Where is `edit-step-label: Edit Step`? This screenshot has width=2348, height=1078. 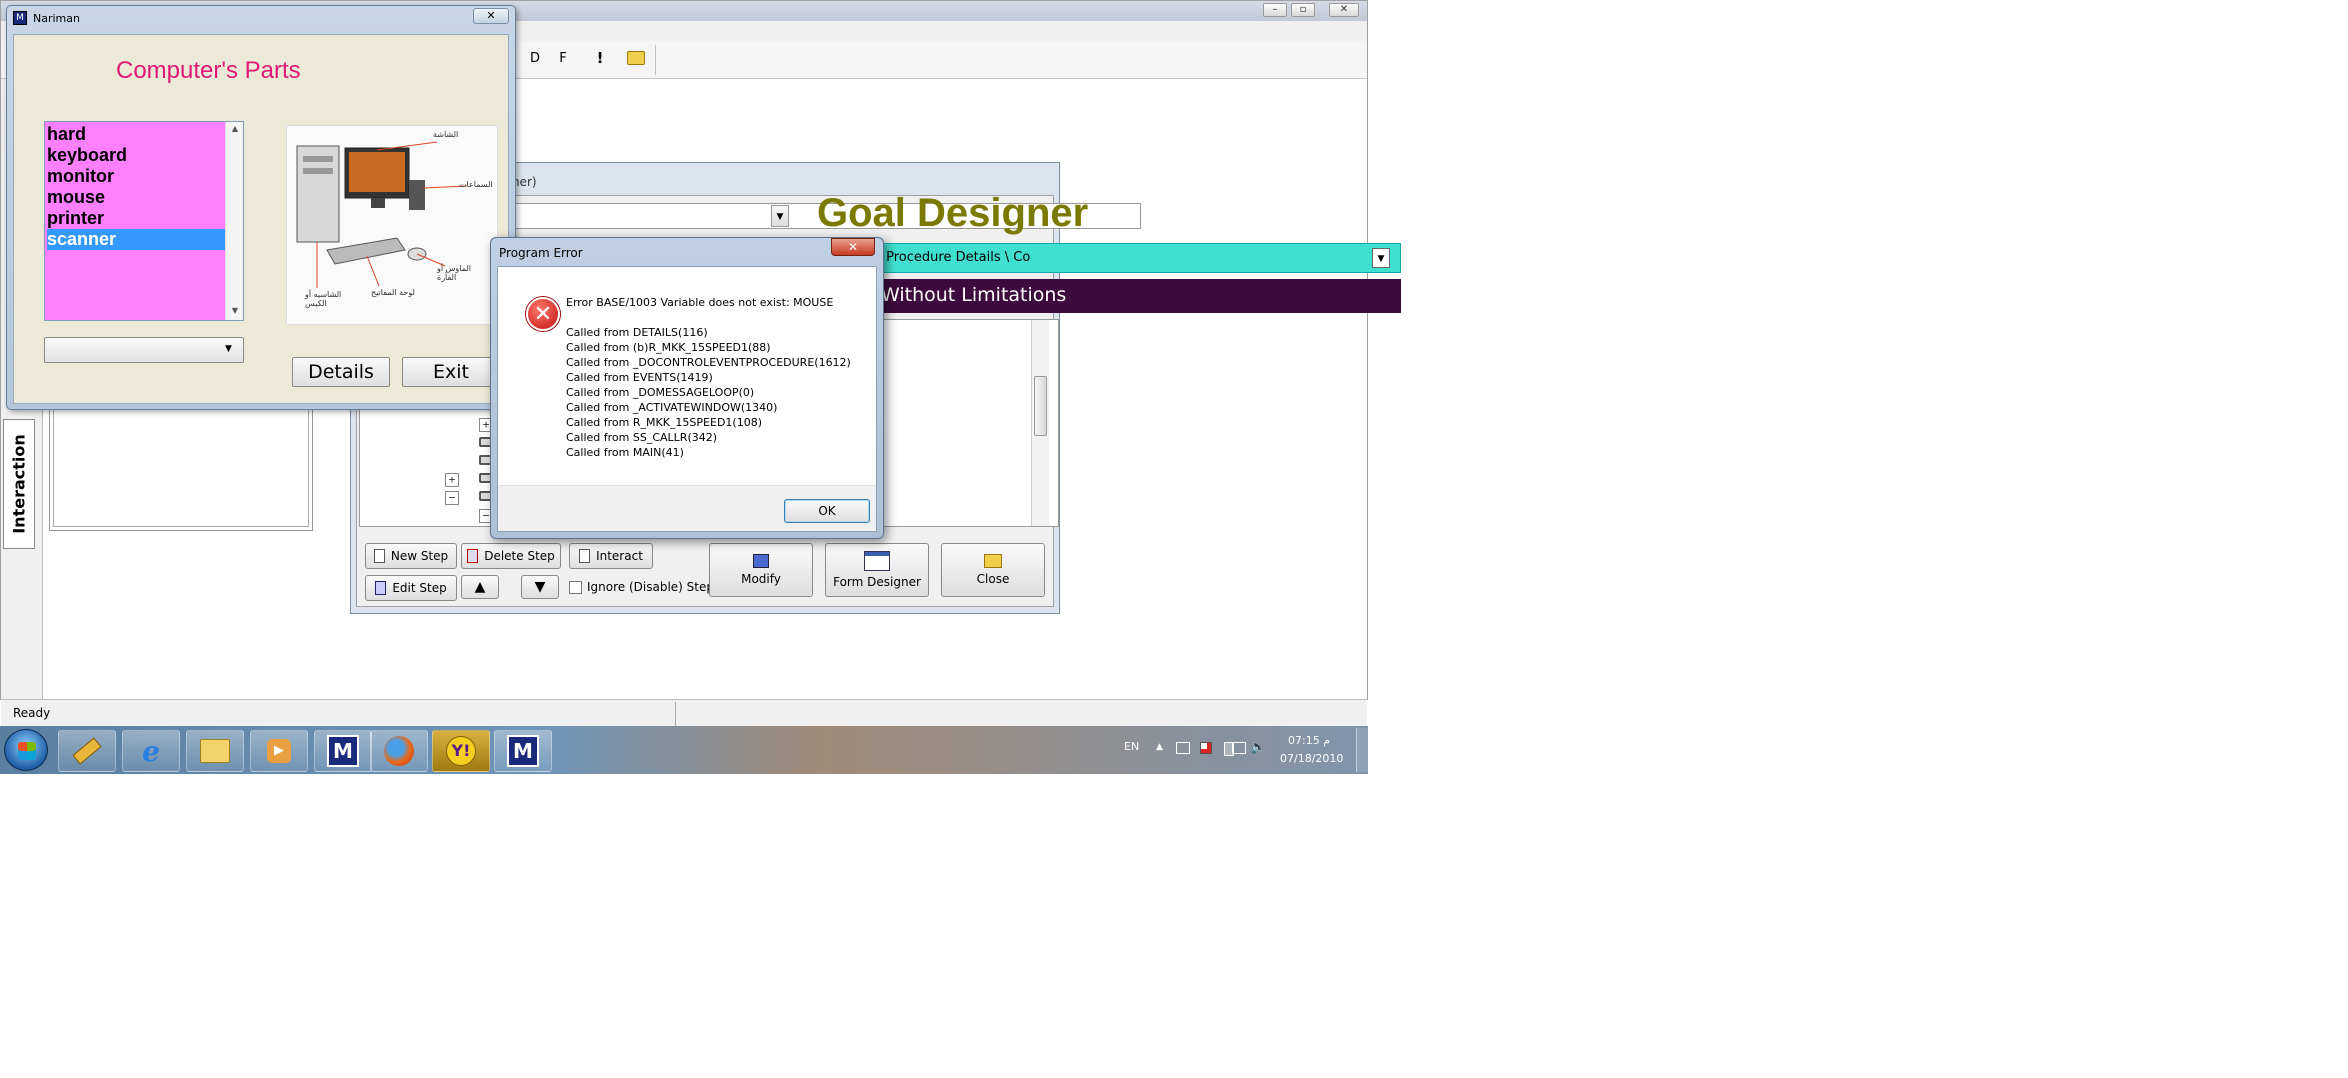 edit-step-label: Edit Step is located at coordinates (419, 588).